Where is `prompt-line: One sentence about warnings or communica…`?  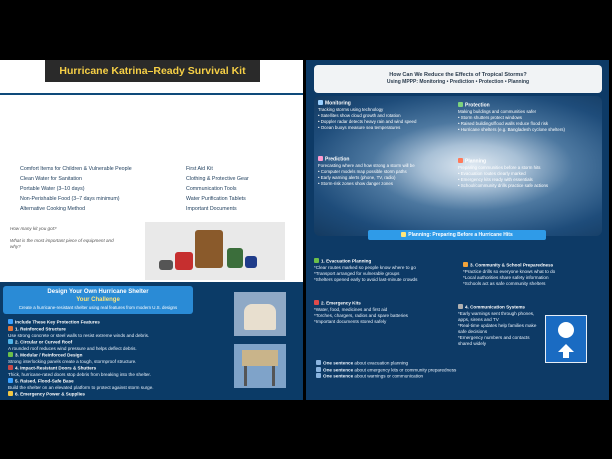 prompt-line: One sentence about warnings or communica… is located at coordinates (416, 376).